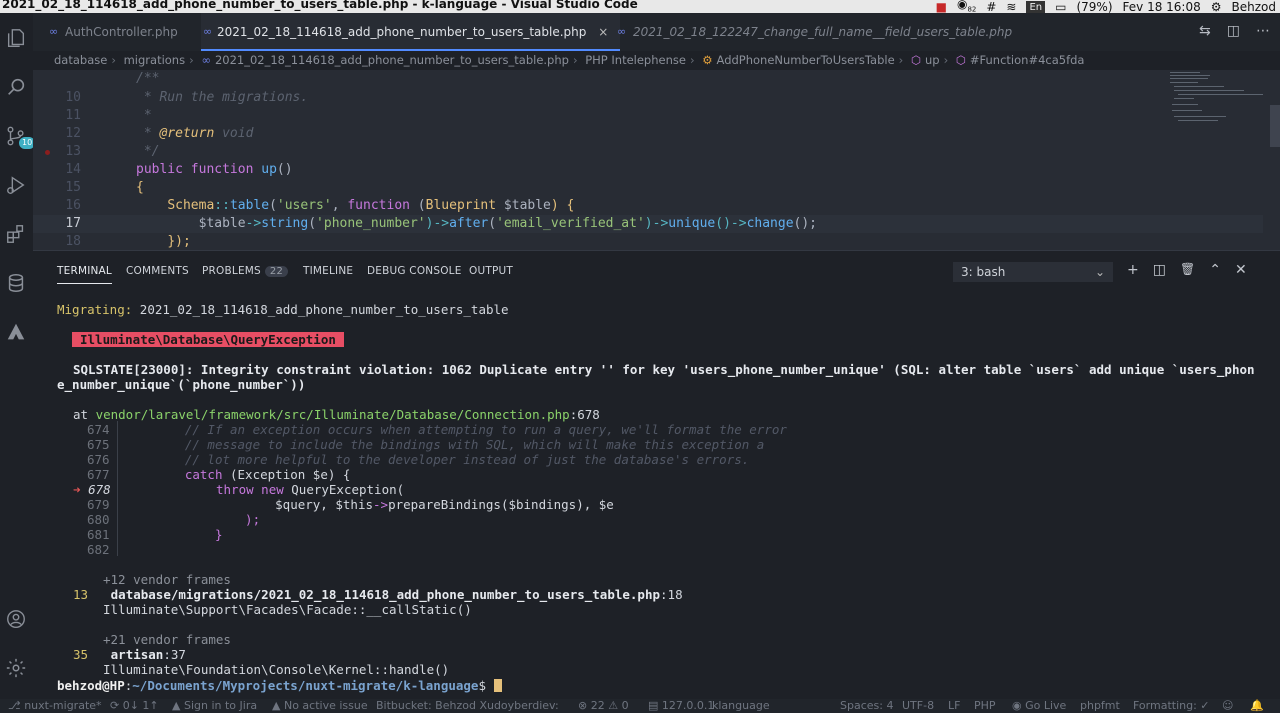 This screenshot has height=713, width=1280. What do you see at coordinates (741, 706) in the screenshot?
I see `project-status: klanguage` at bounding box center [741, 706].